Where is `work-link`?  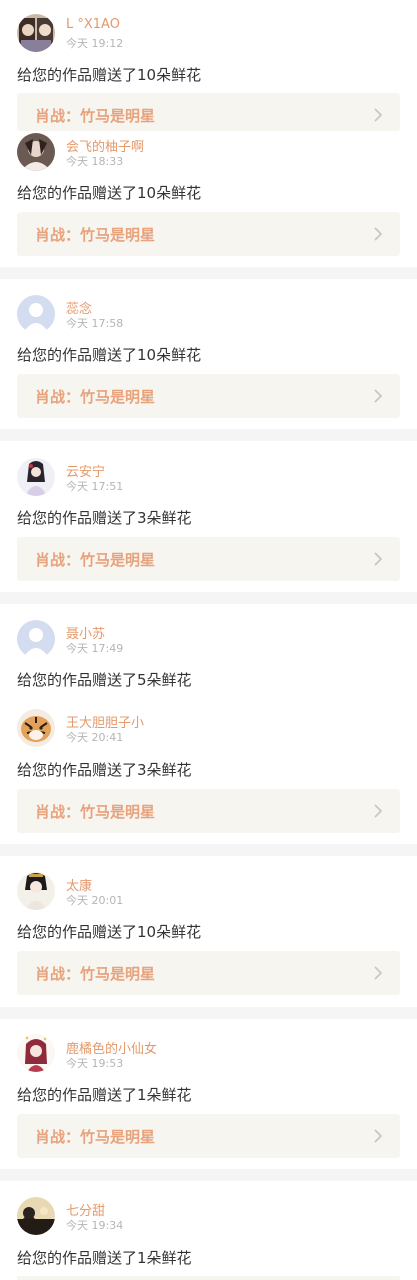 work-link is located at coordinates (208, 1278).